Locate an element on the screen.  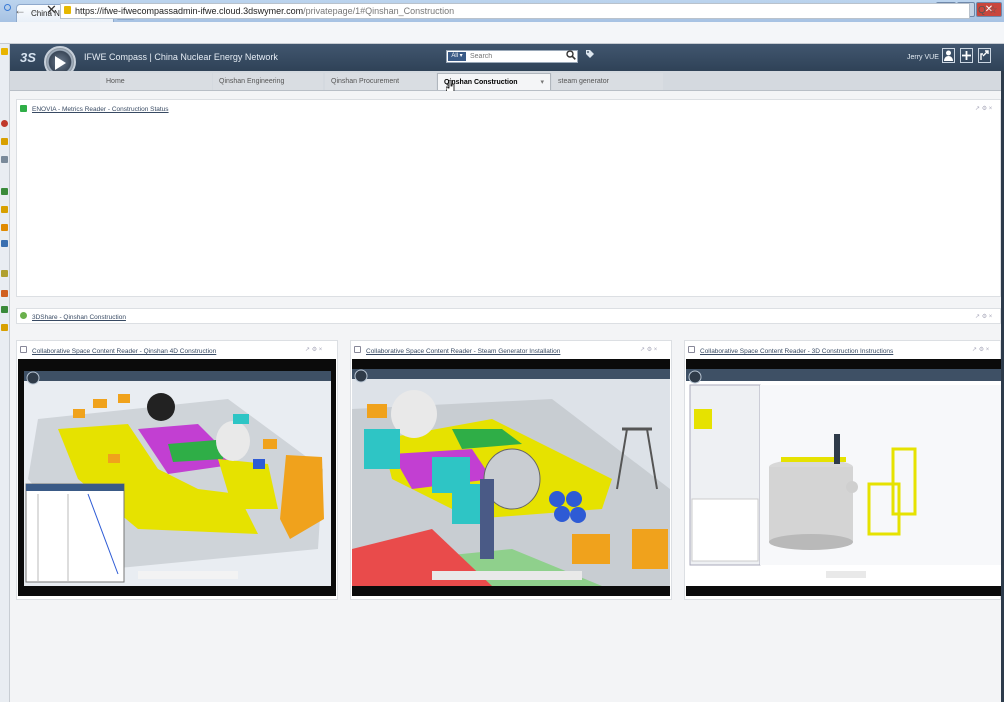
tab-label: steam generator is located at coordinates (583, 81).